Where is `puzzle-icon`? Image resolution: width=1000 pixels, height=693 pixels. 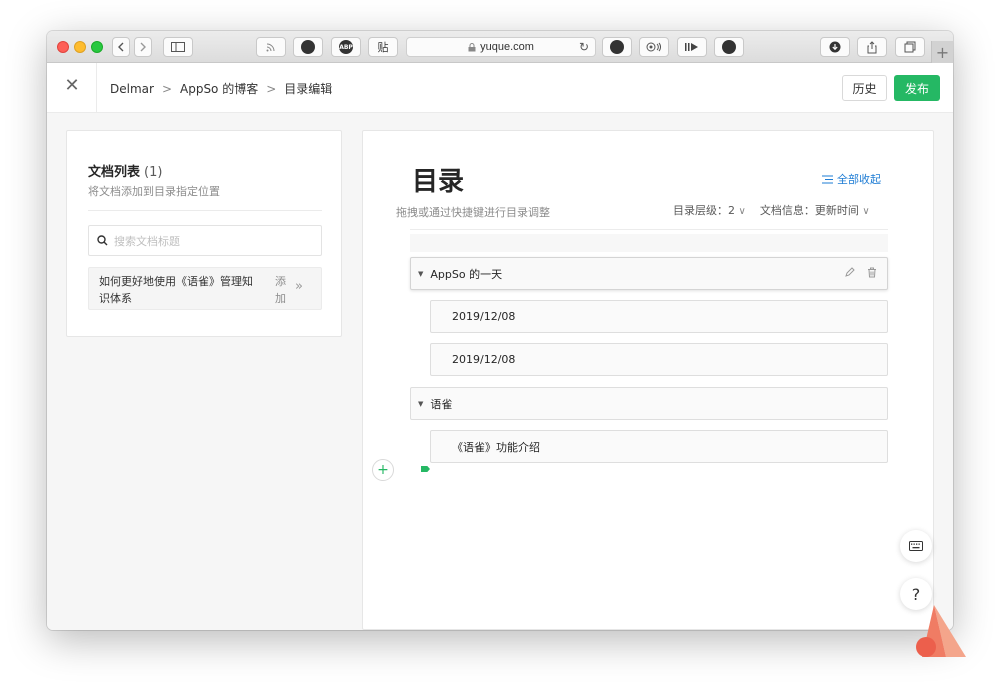 puzzle-icon is located at coordinates (617, 47).